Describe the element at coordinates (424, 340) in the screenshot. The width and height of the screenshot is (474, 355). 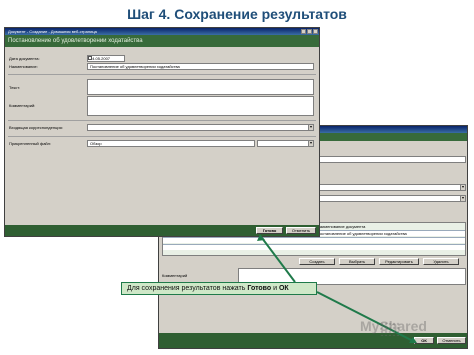
I see `ok-button: ОК` at that location.